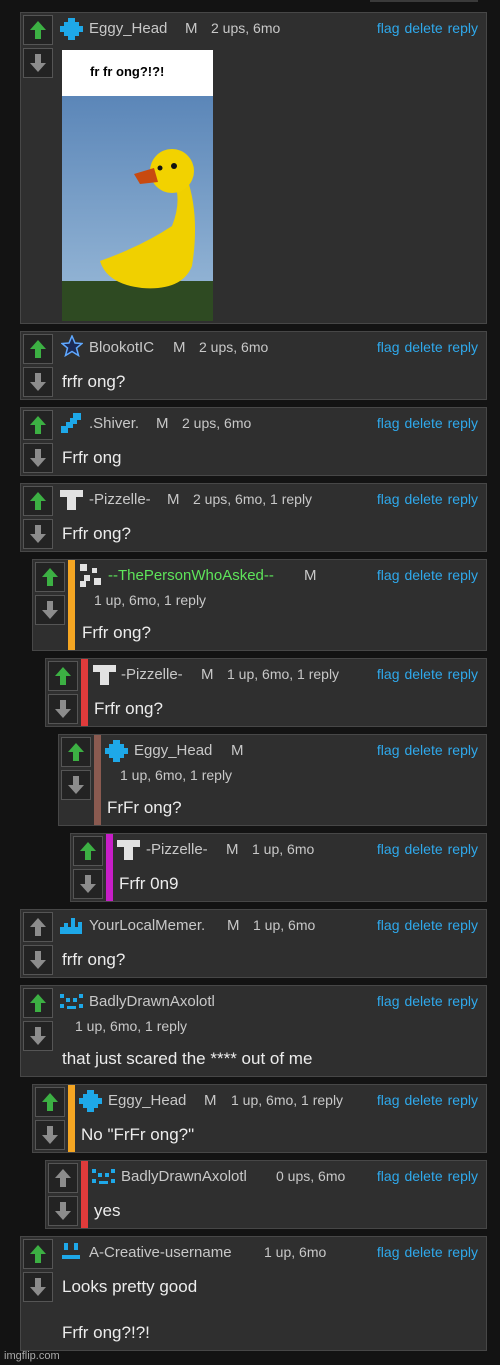 Image resolution: width=500 pixels, height=1365 pixels. I want to click on username-link: BlookotIC, so click(121, 347).